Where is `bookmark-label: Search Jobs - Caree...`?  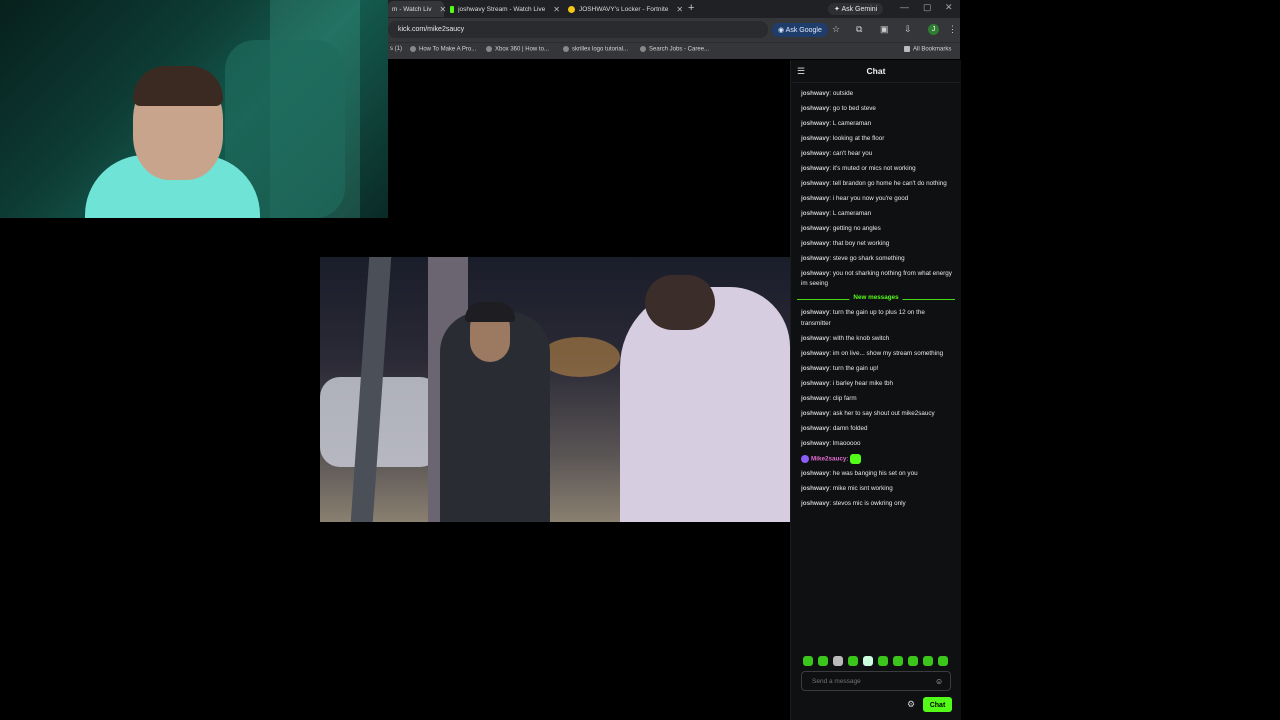 bookmark-label: Search Jobs - Caree... is located at coordinates (679, 49).